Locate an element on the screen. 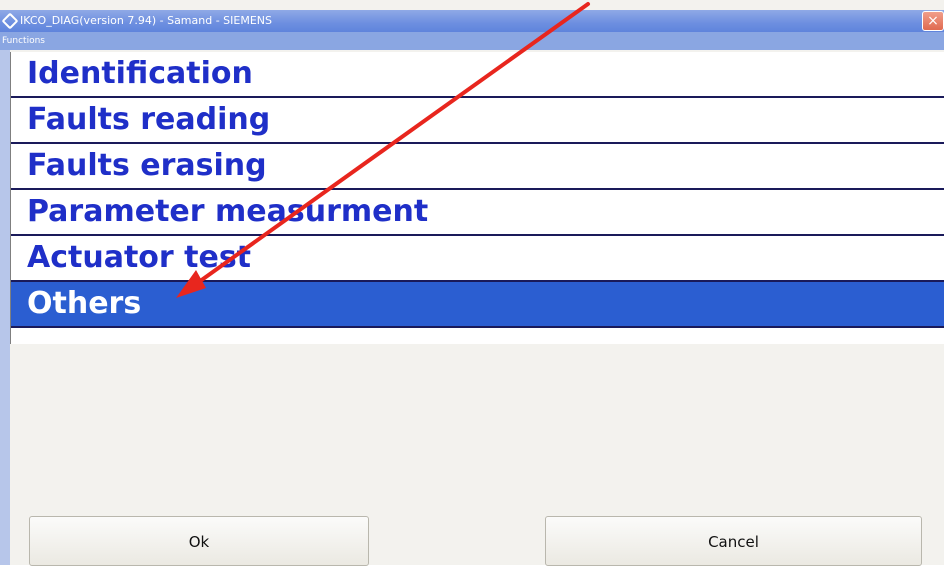 This screenshot has width=944, height=567. function-item-actuator-test: Actuator test is located at coordinates (477, 259).